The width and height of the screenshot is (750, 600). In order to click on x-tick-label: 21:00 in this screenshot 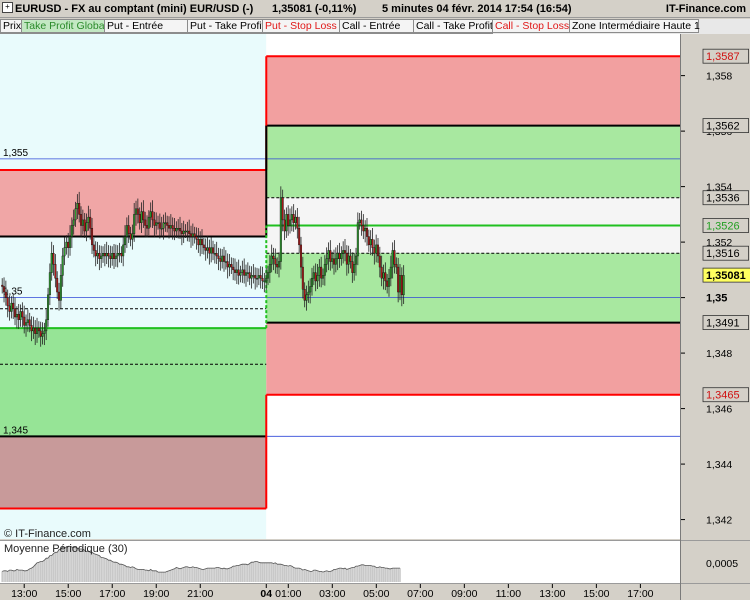, I will do `click(200, 594)`.